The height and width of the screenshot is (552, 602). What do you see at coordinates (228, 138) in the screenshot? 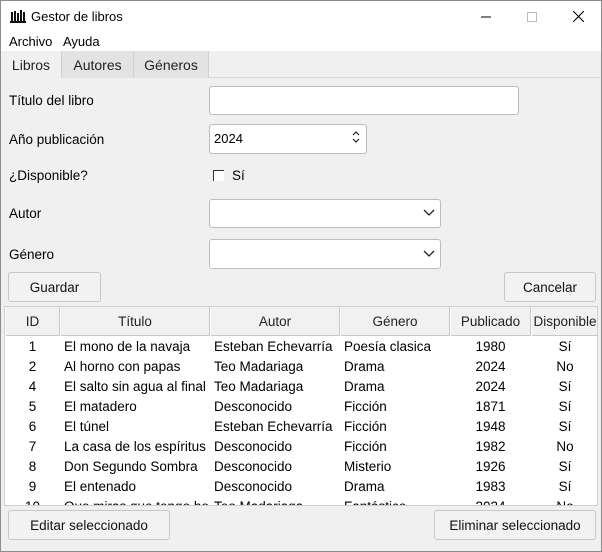
I see `year-value: 2024` at bounding box center [228, 138].